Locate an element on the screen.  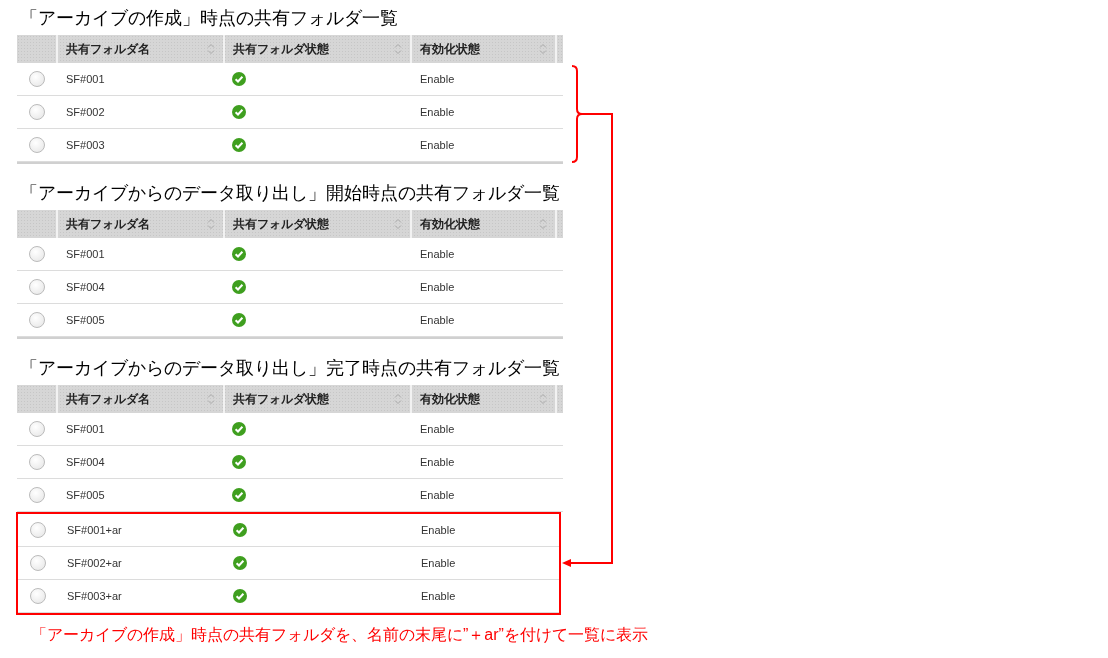
folder-name: SF#002+ar is located at coordinates (94, 563).